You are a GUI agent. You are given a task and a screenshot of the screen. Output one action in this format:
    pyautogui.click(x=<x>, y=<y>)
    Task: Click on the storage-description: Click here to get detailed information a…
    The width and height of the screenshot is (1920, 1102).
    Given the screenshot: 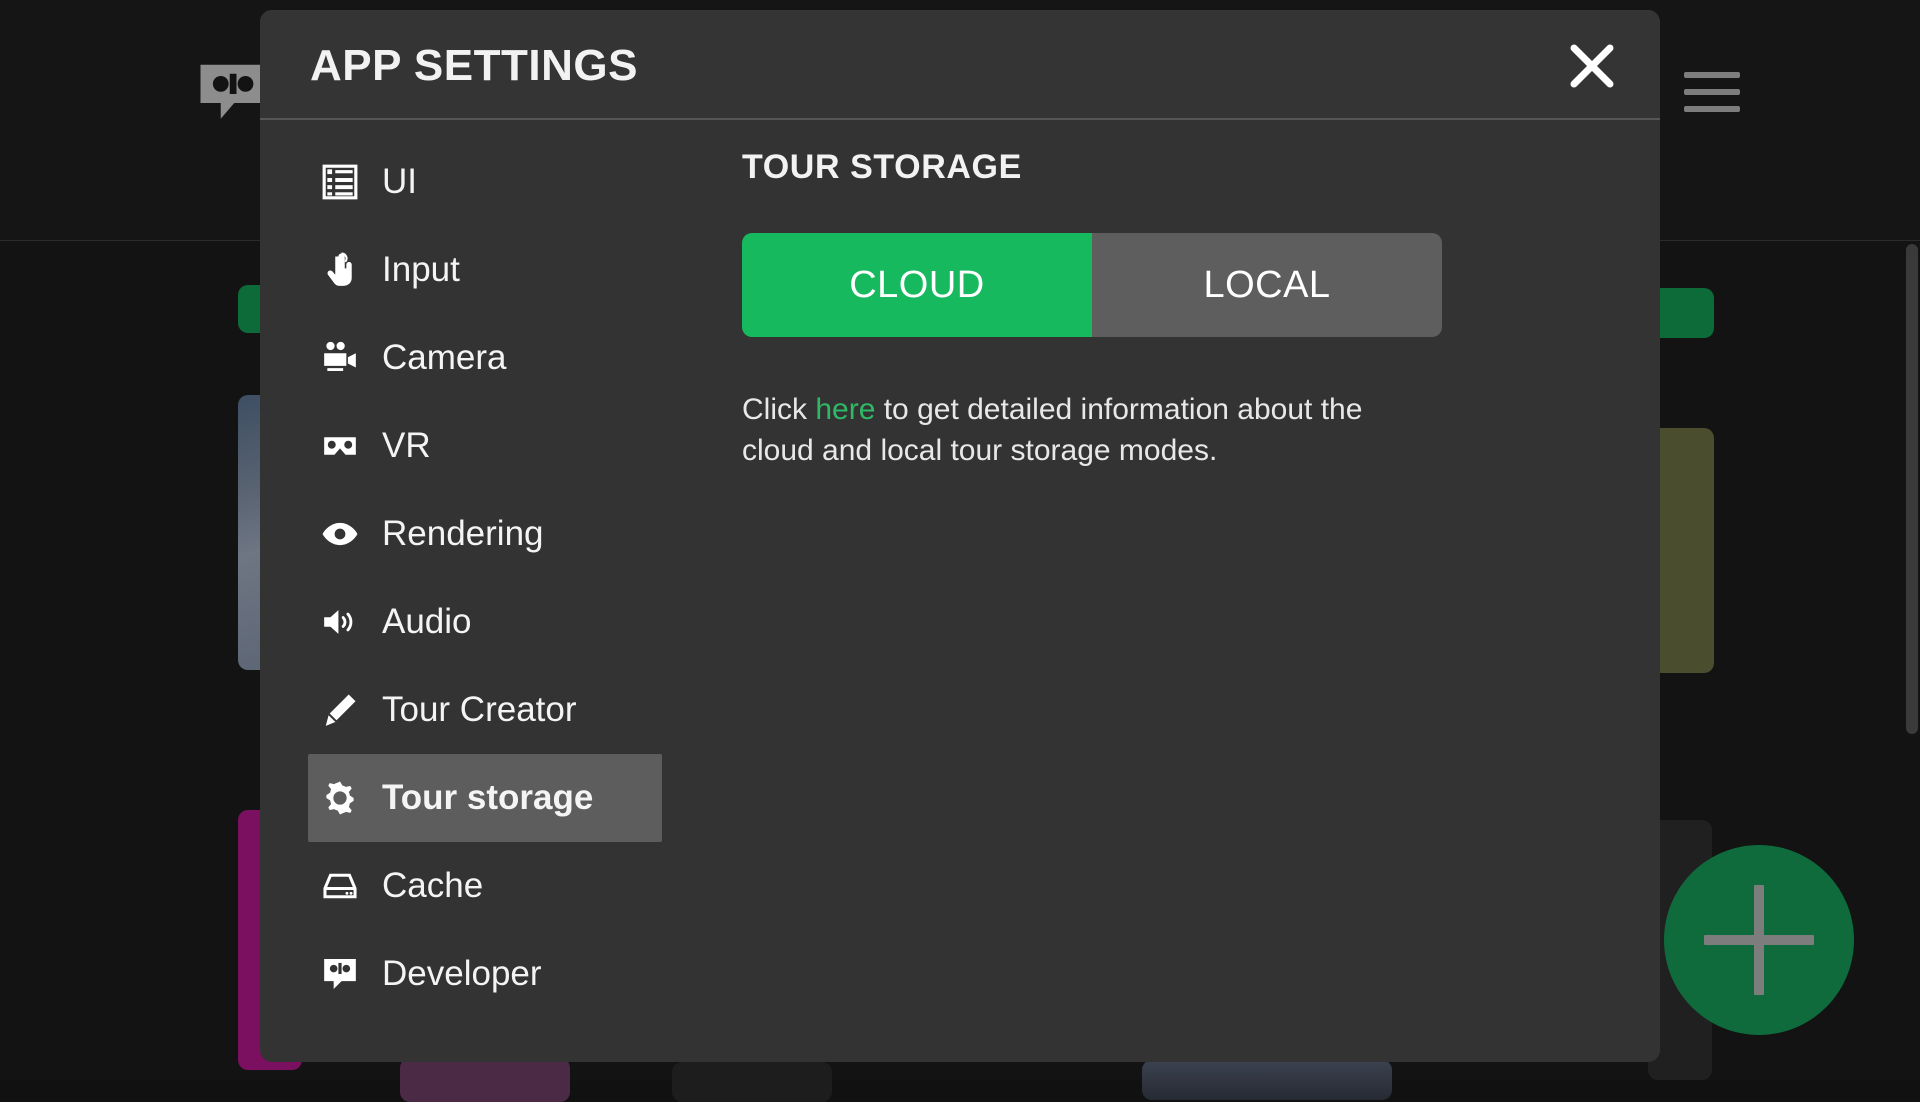 What is the action you would take?
    pyautogui.click(x=1092, y=430)
    